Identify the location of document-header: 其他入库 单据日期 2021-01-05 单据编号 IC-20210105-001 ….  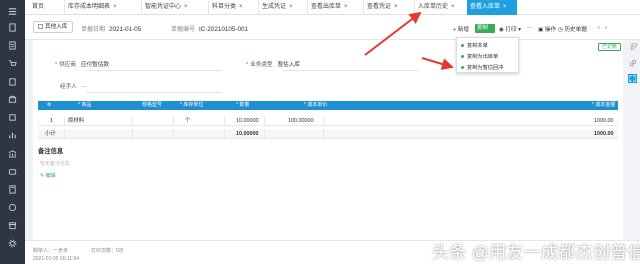
(332, 27).